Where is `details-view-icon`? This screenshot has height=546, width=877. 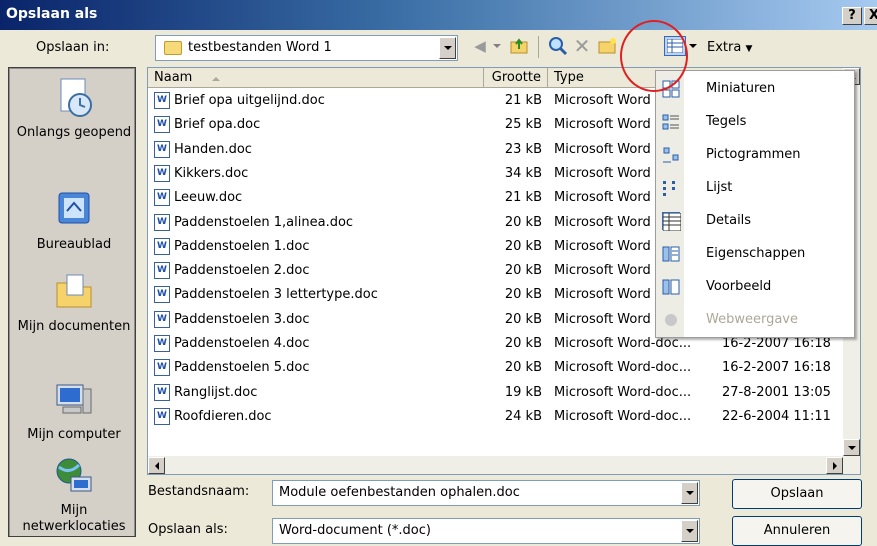 details-view-icon is located at coordinates (672, 222).